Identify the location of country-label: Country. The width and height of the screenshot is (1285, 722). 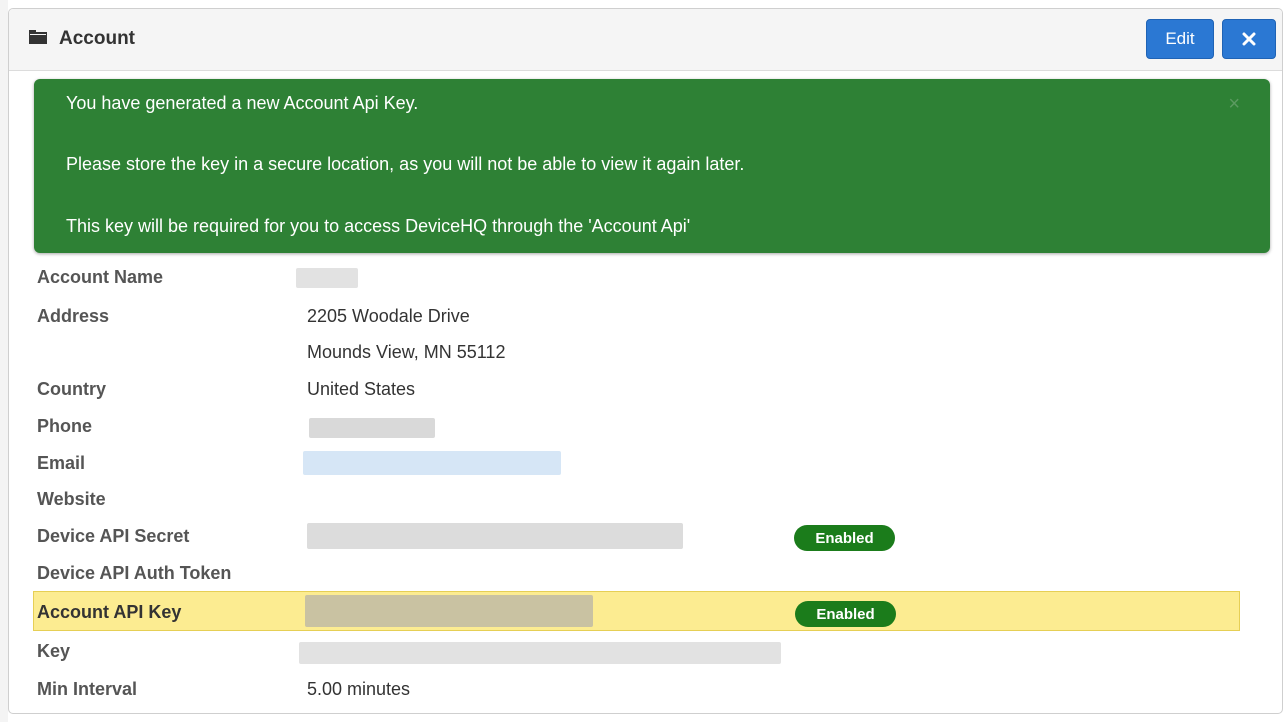
(71, 389).